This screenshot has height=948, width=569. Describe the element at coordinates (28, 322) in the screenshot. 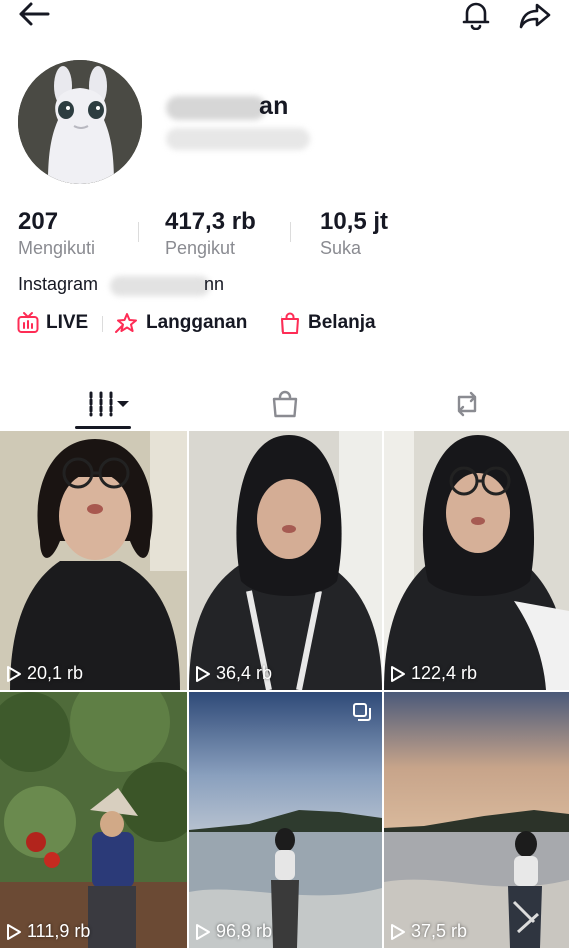

I see `live-tv-icon` at that location.